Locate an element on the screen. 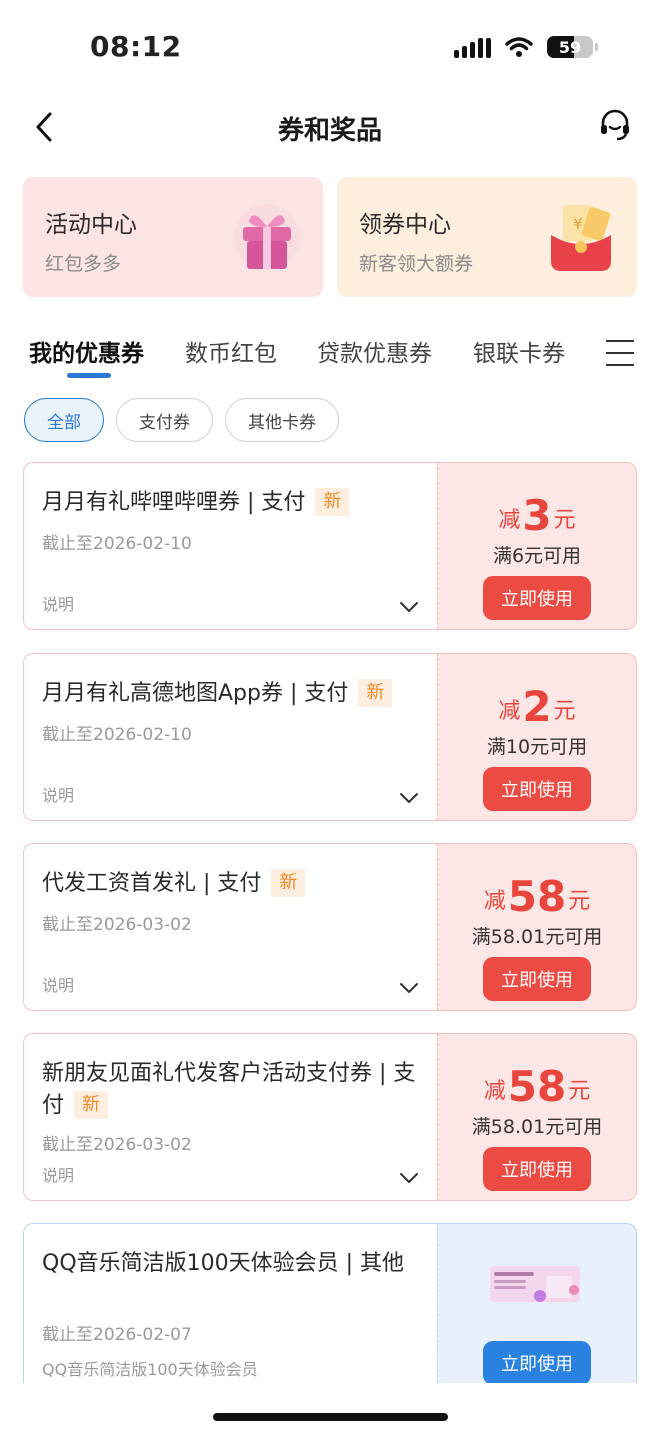 The width and height of the screenshot is (660, 1434). filter-chips: 全部 支付券 其他卡券 is located at coordinates (181, 420).